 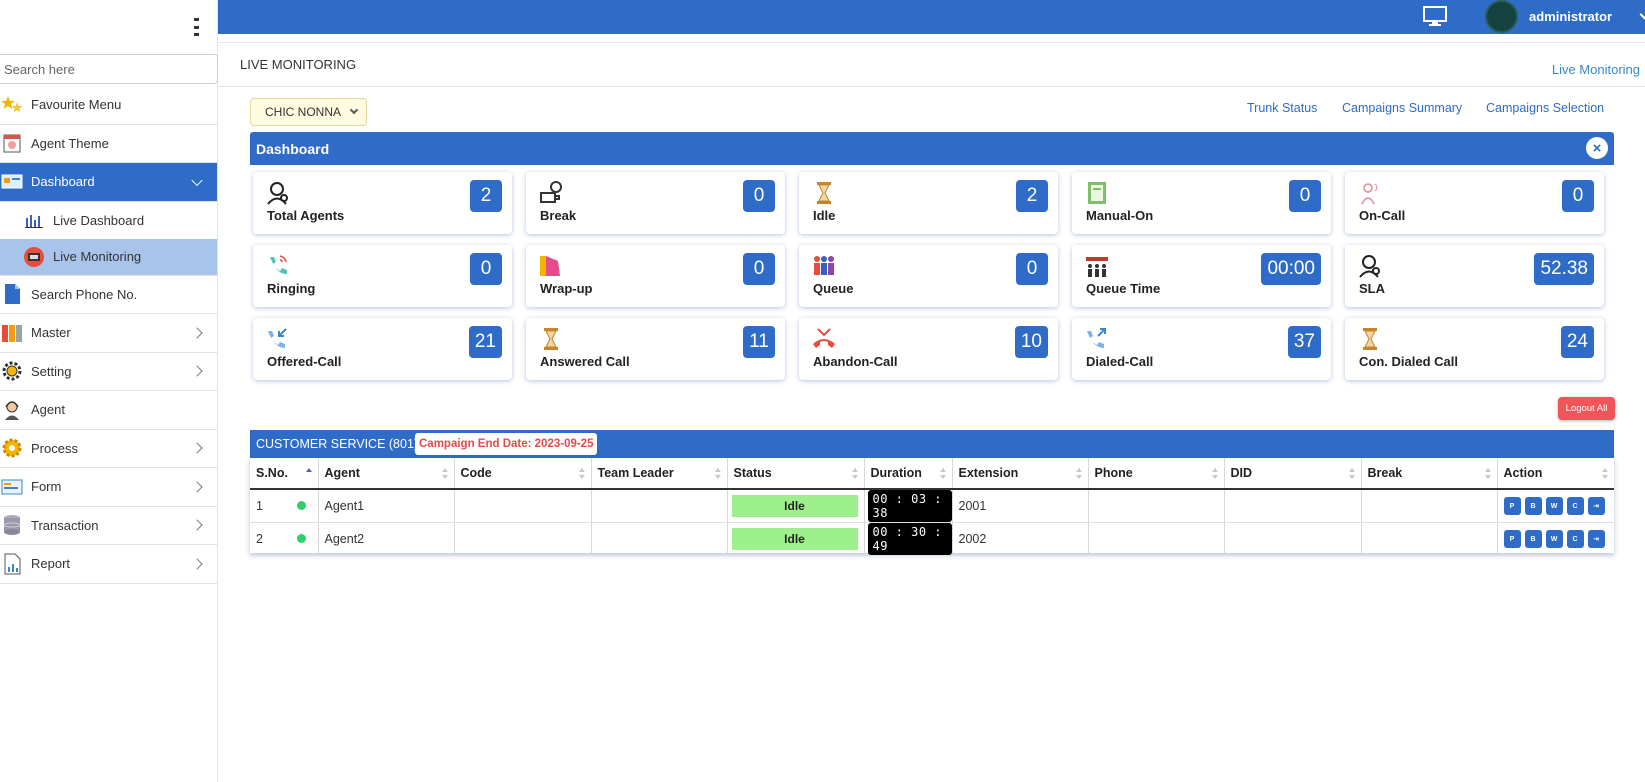 What do you see at coordinates (308, 112) in the screenshot?
I see `campaign-select: CHIC NONNA` at bounding box center [308, 112].